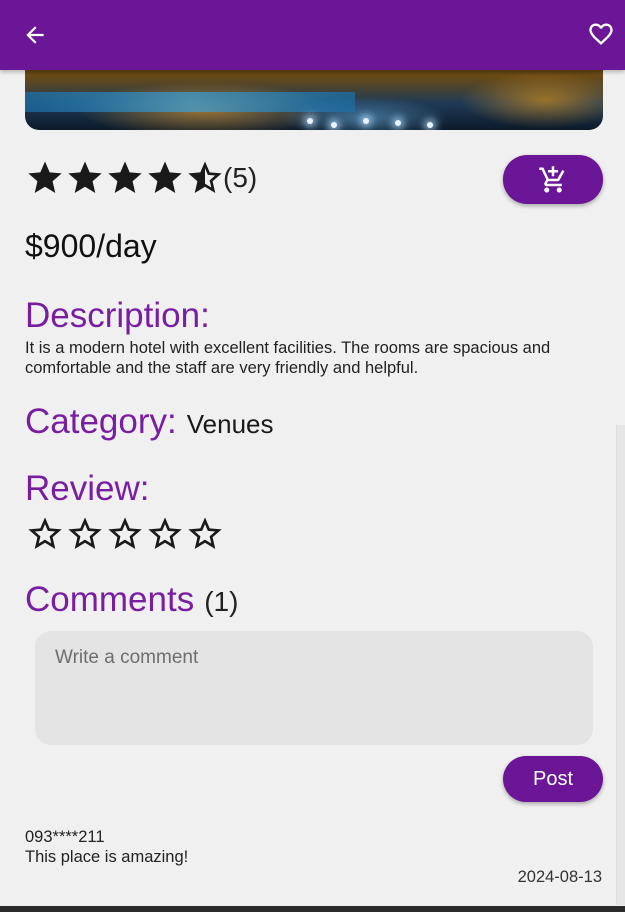  I want to click on comment-date: 2024-08-13, so click(559, 877).